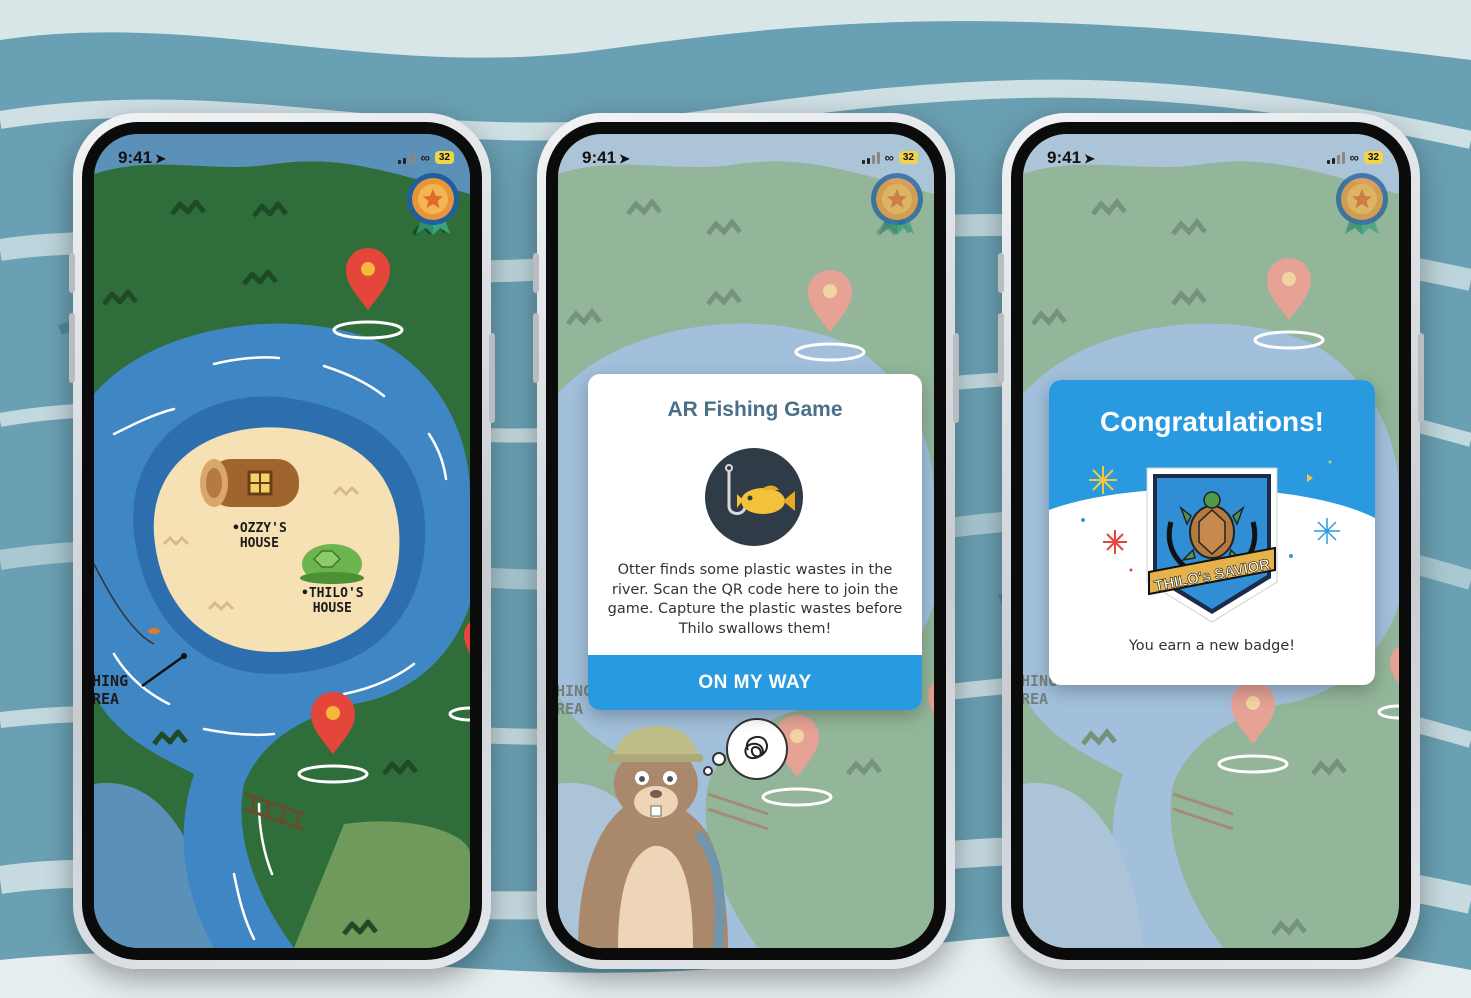 Image resolution: width=1471 pixels, height=998 pixels. I want to click on thought-bubble, so click(757, 749).